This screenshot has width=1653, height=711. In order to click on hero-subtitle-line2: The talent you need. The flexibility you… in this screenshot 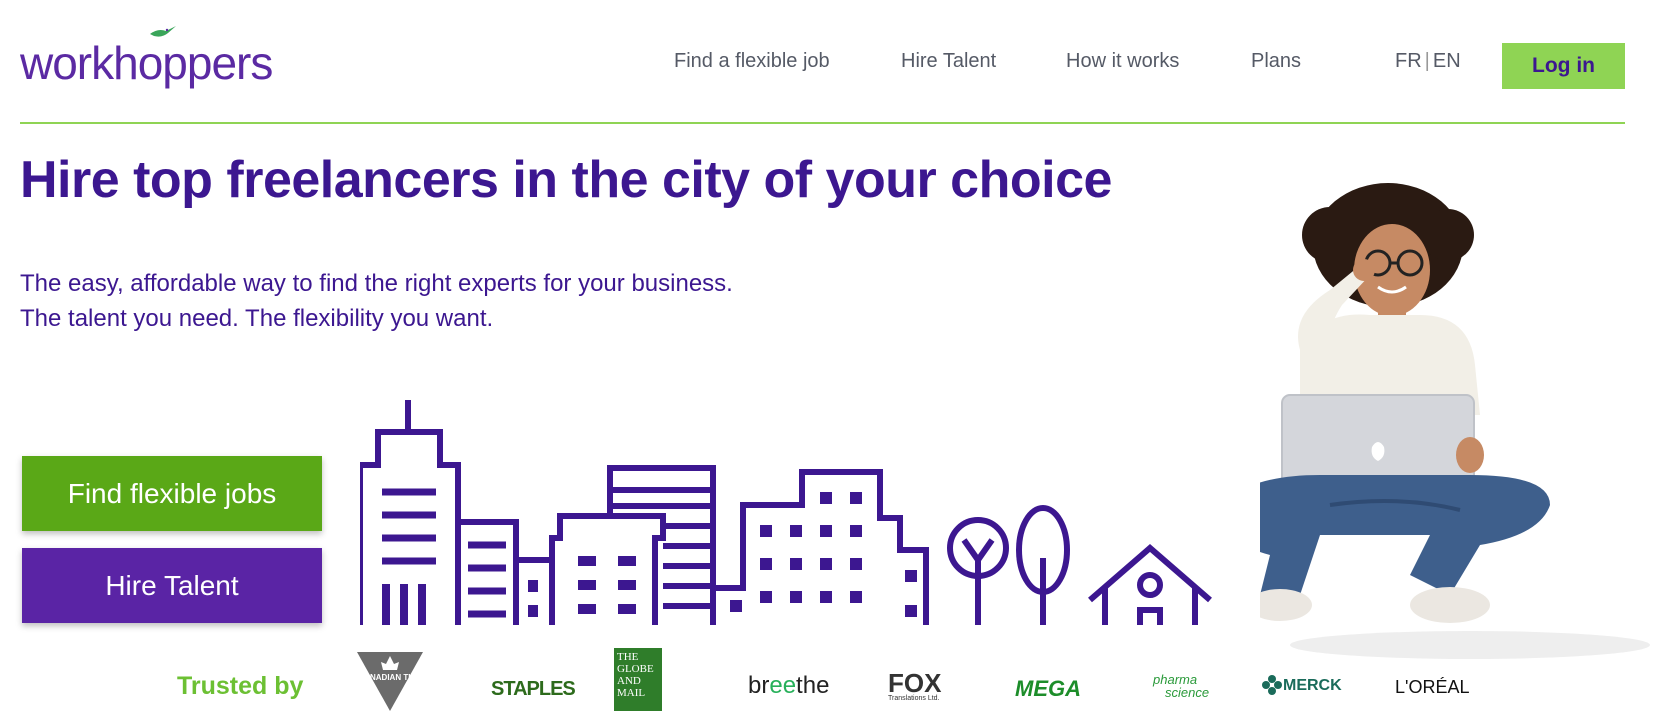, I will do `click(257, 318)`.